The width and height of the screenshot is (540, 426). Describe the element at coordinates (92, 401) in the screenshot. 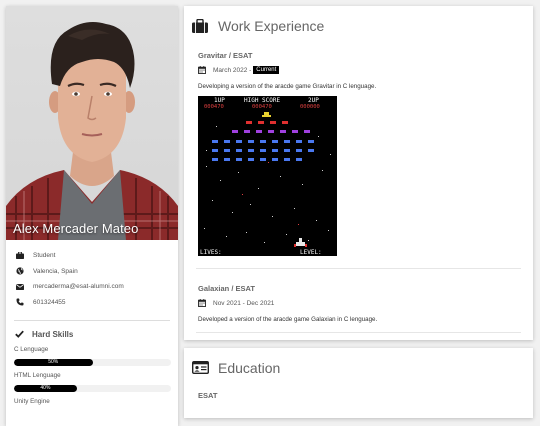

I see `skill-item: Unity Engine` at that location.